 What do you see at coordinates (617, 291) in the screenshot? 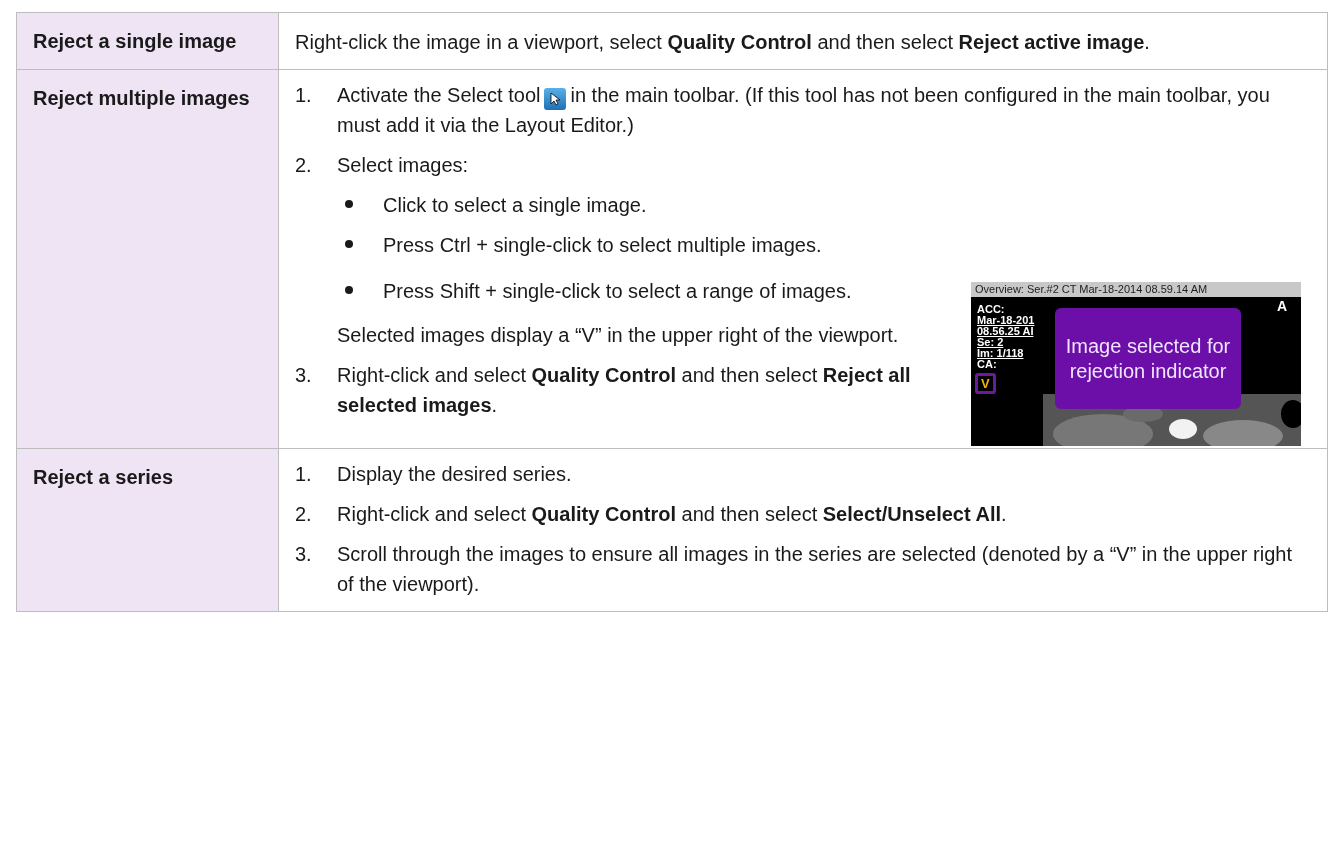
I see `bullet-text: Press Shift + single-click to select a range of images.` at bounding box center [617, 291].